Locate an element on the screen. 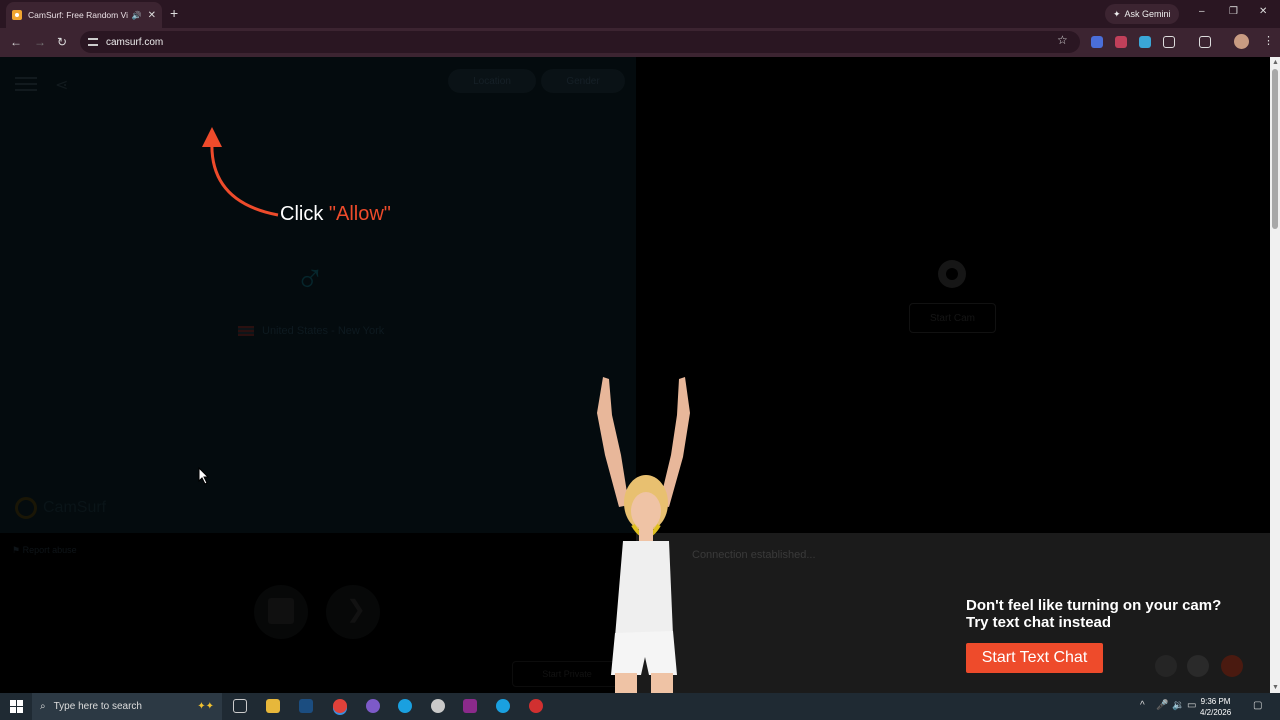 This screenshot has height=720, width=1280. share-icon: ⋖ is located at coordinates (61, 85).